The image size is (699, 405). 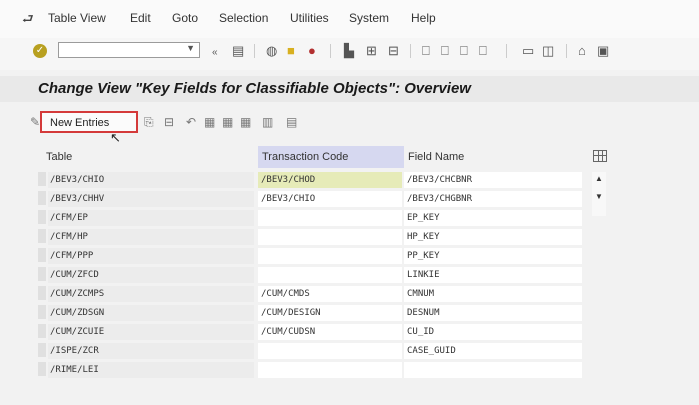 I want to click on first-page-icon: ⎕, so click(x=426, y=51).